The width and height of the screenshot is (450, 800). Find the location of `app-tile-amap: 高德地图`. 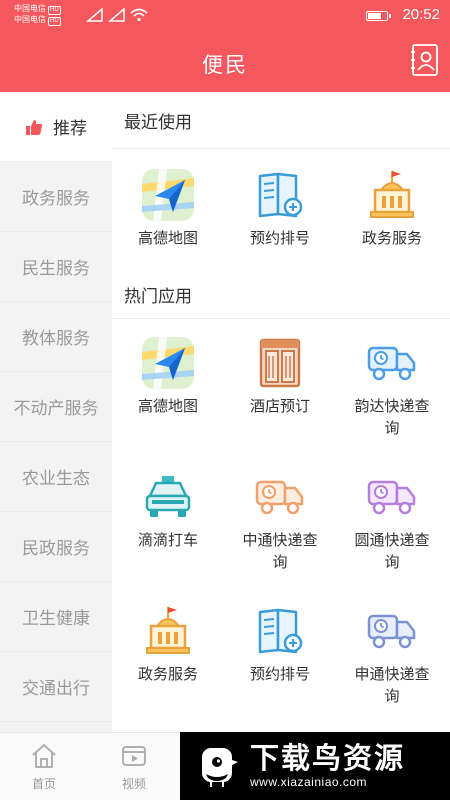

app-tile-amap: 高德地图 is located at coordinates (168, 377).